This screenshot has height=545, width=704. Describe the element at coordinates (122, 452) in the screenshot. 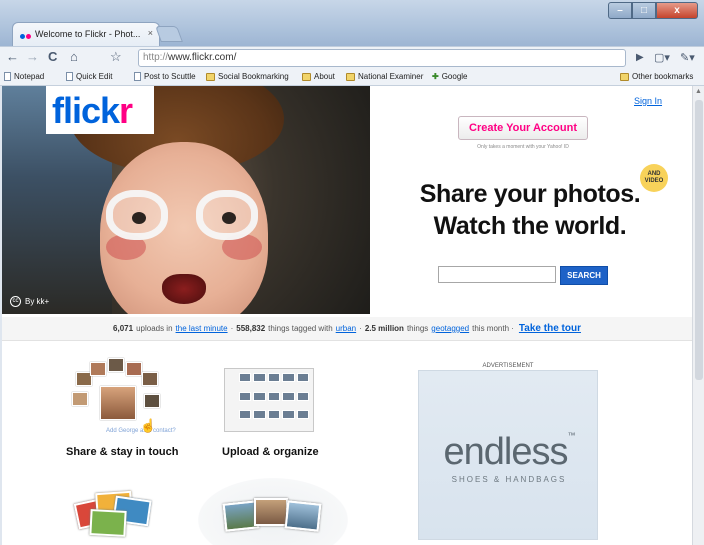

I see `share-stay-in-touch-label: Share & stay in touch` at that location.